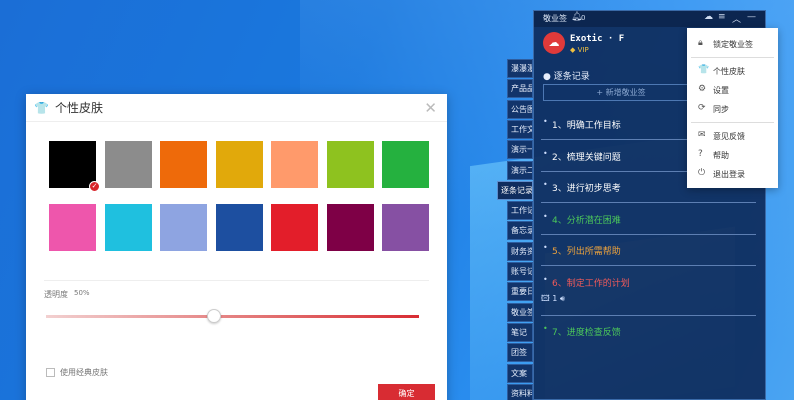 The height and width of the screenshot is (400, 794). I want to click on menu-item: ✉ 意见反馈, so click(732, 136).